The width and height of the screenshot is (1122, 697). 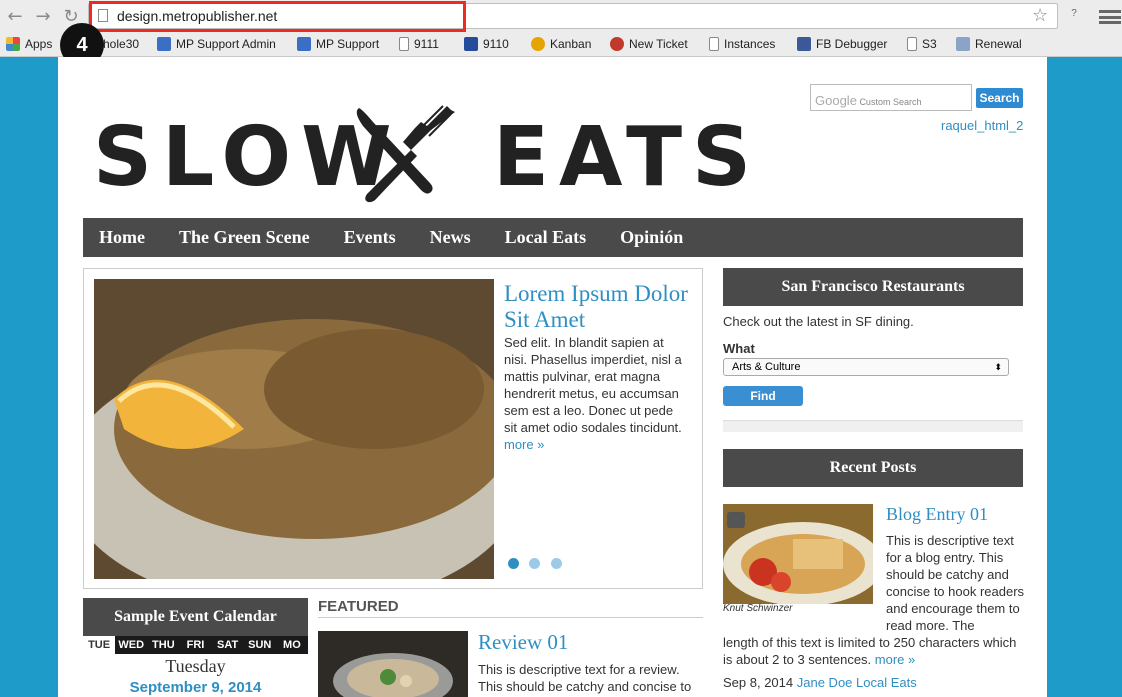 I want to click on bookmark-label: 9110, so click(x=496, y=44).